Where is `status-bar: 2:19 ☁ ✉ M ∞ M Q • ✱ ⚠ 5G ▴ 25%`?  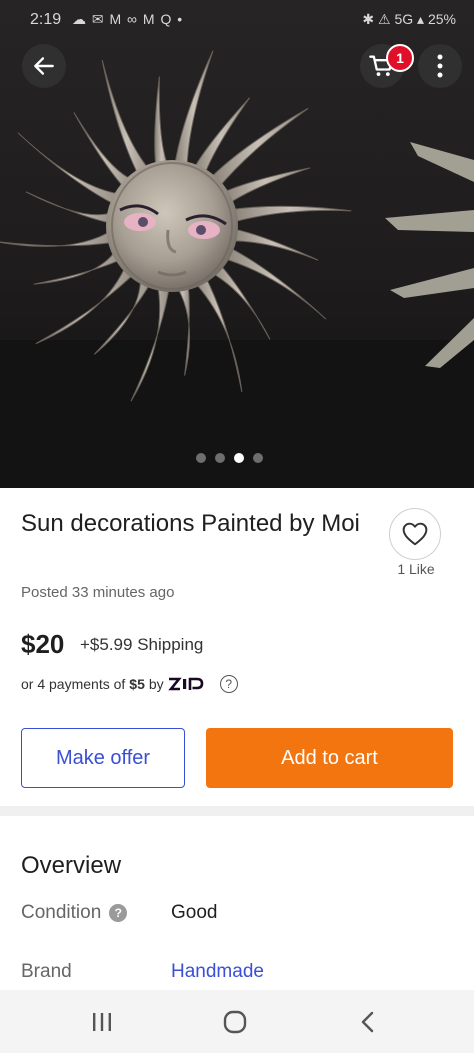
status-bar: 2:19 ☁ ✉ M ∞ M Q • ✱ ⚠ 5G ▴ 25% is located at coordinates (237, 20).